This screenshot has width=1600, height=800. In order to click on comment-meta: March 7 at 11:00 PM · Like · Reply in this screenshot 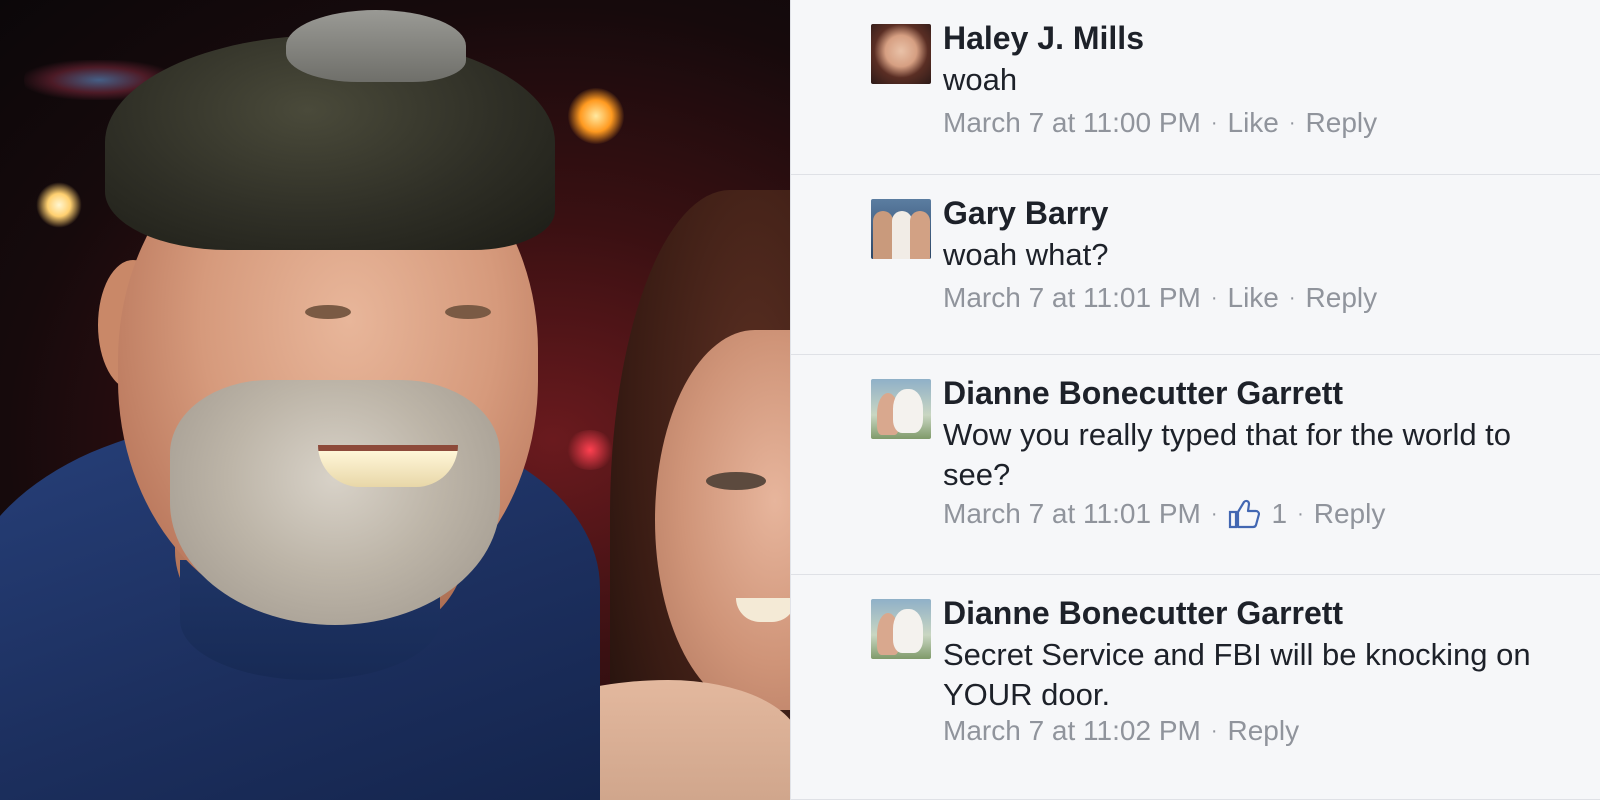, I will do `click(1160, 123)`.